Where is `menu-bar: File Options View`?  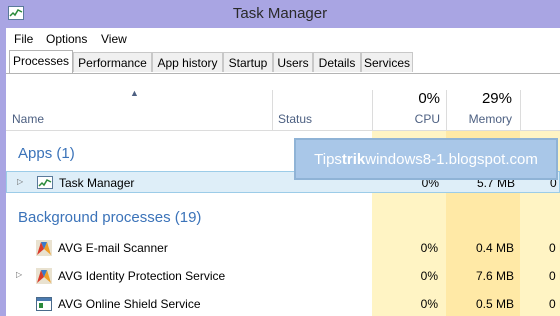
menu-bar: File Options View is located at coordinates (280, 39).